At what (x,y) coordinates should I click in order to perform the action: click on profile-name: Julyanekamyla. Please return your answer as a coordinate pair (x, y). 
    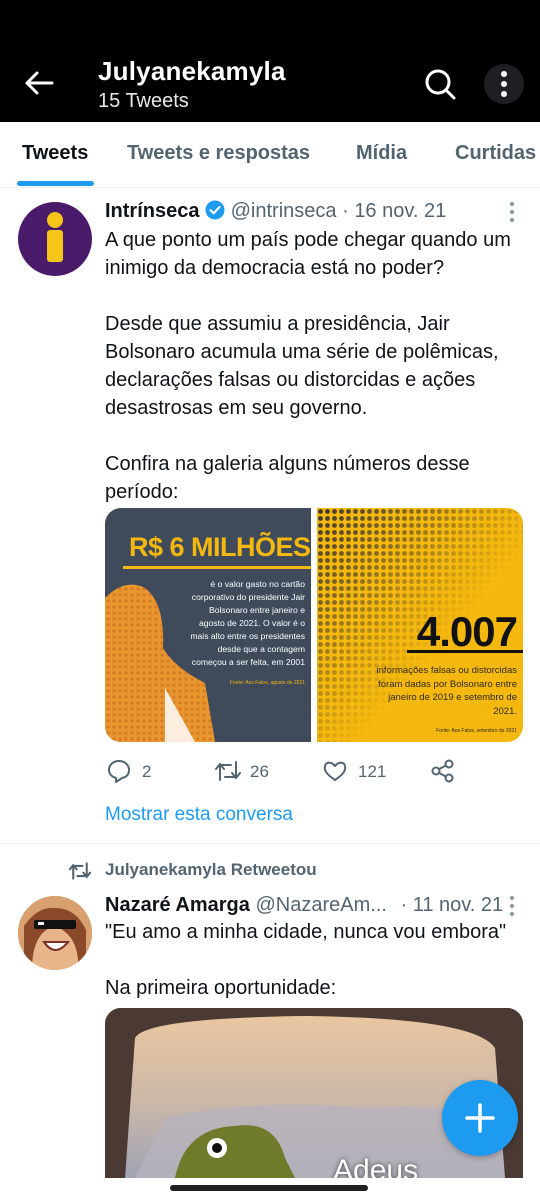
    Looking at the image, I should click on (192, 71).